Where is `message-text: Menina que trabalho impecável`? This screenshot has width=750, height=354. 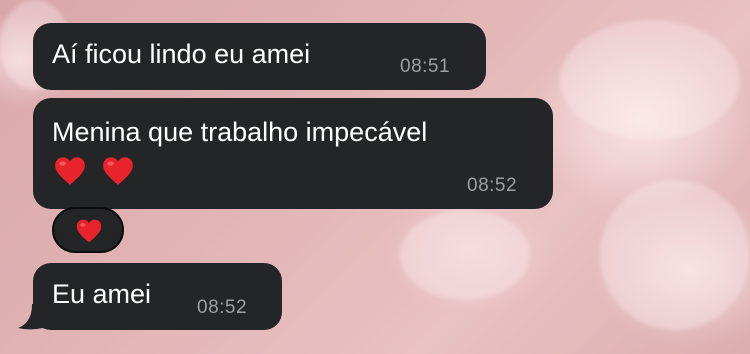 message-text: Menina que trabalho impecável is located at coordinates (240, 132).